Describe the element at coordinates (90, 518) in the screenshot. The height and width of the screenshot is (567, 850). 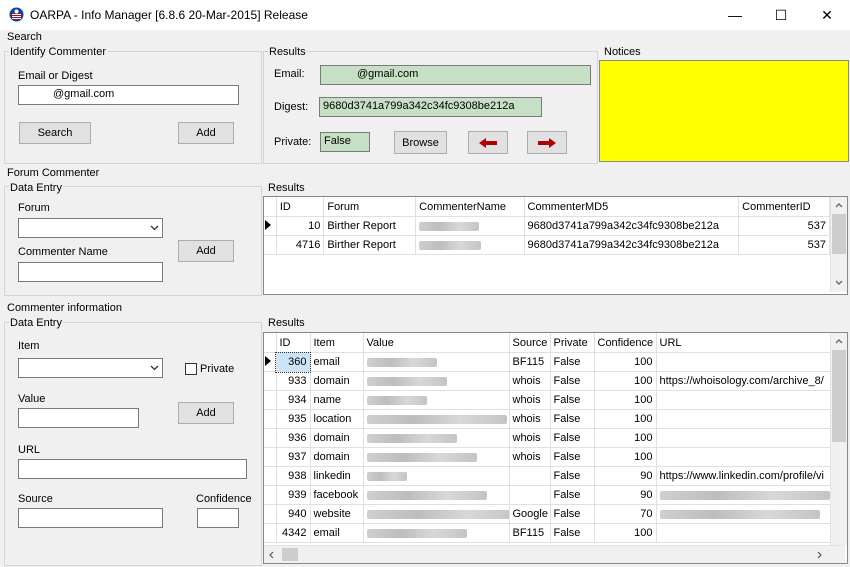
I see `source-input` at that location.